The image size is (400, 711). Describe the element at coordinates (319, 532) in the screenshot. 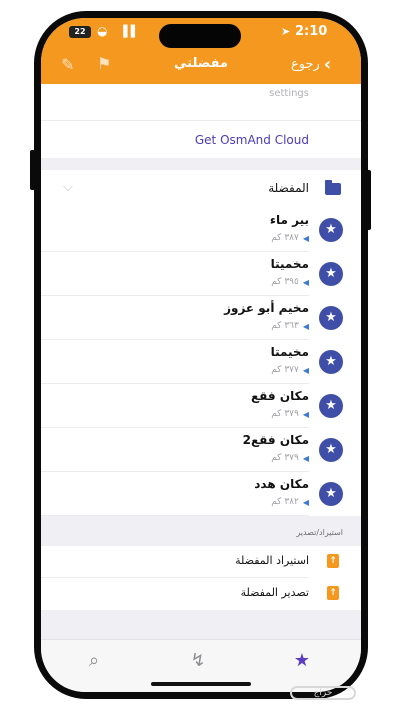

I see `section-label: استيراد/تصدير` at that location.